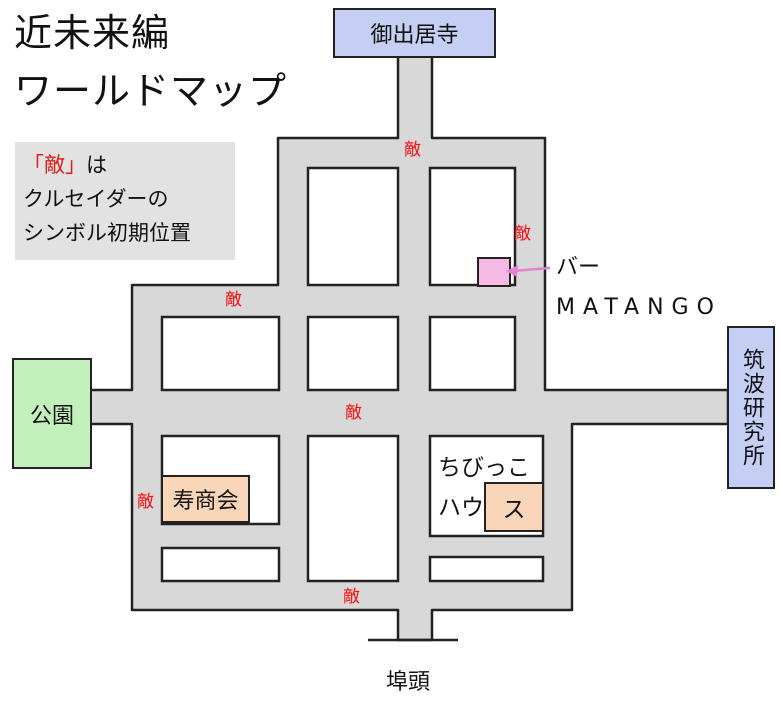 Image resolution: width=781 pixels, height=704 pixels. What do you see at coordinates (484, 468) in the screenshot?
I see `chibikko-label-line1: ちびっこ` at bounding box center [484, 468].